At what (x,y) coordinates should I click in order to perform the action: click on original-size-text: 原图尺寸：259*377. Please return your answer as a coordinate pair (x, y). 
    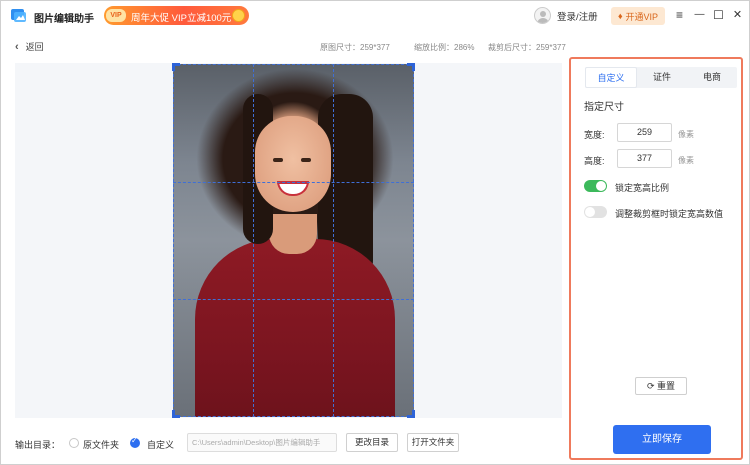
    Looking at the image, I should click on (355, 47).